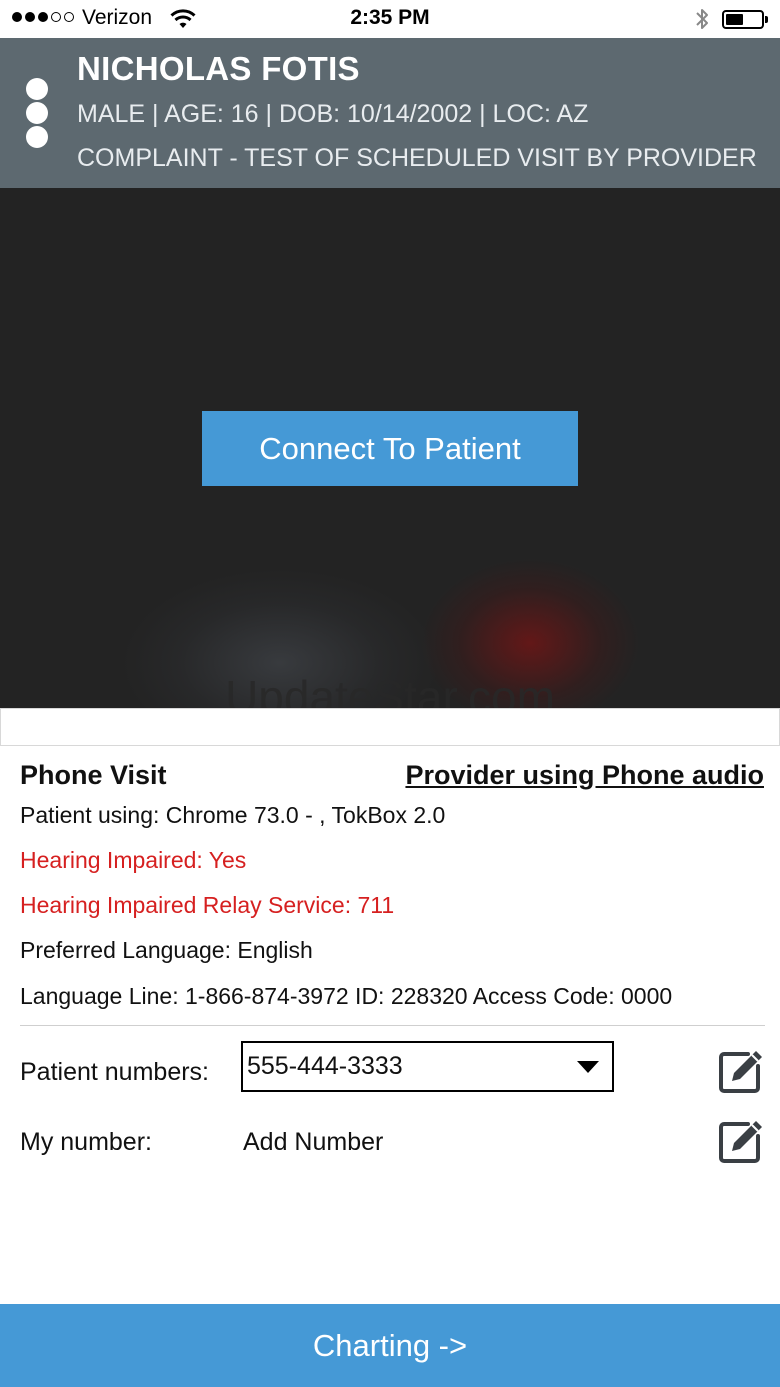 This screenshot has width=780, height=1387. I want to click on status-bar: Verizon 2:35 PM, so click(390, 19).